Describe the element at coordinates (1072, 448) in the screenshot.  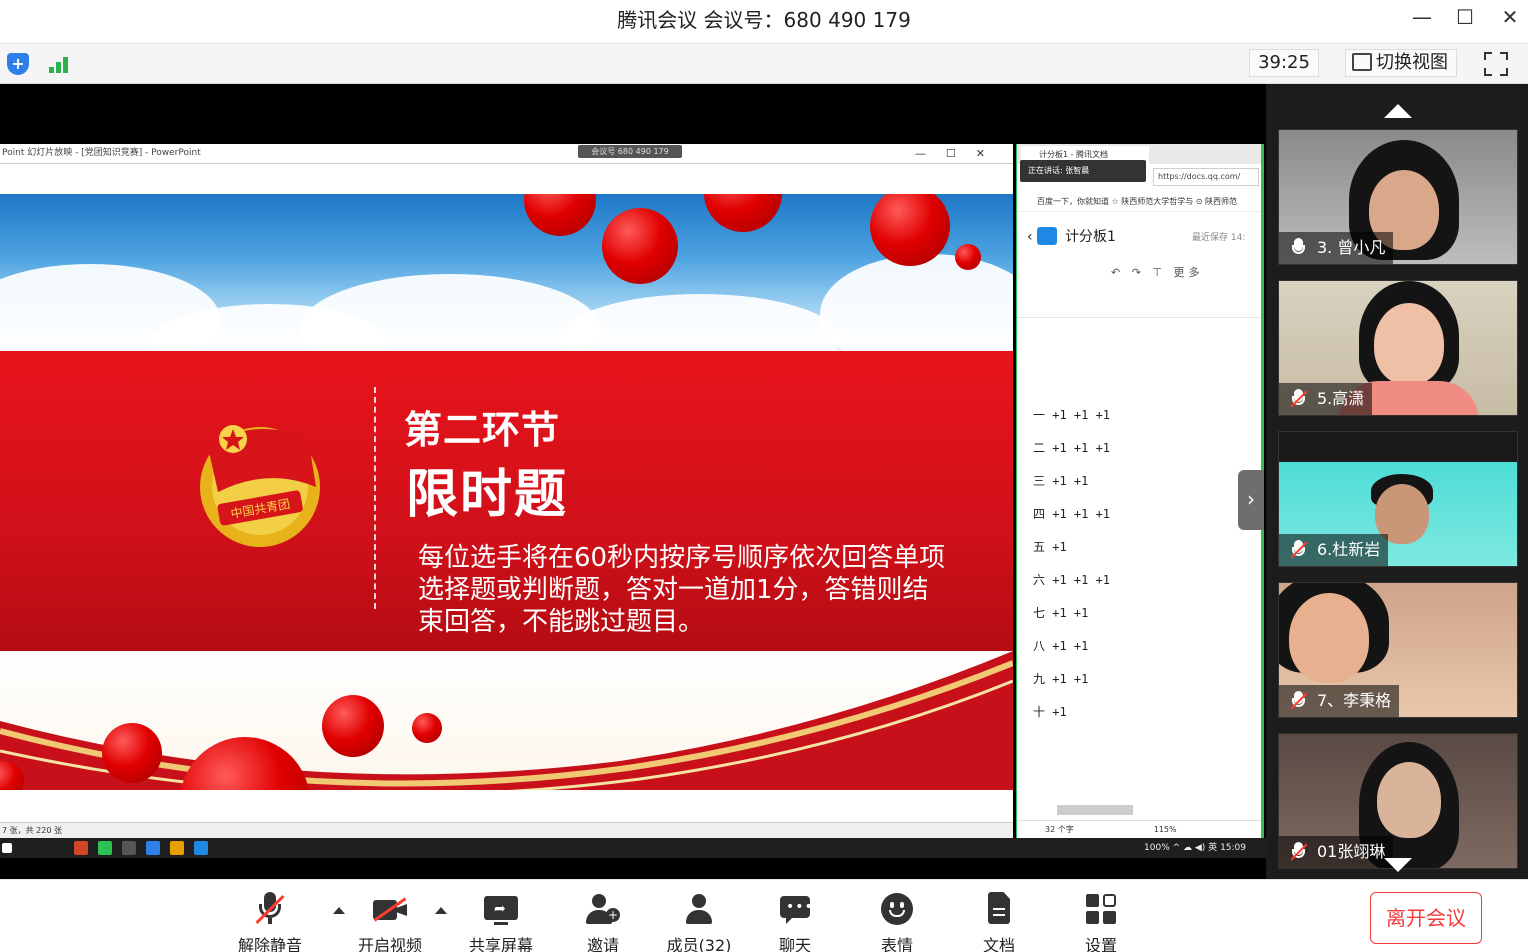
I see `score-line: 二 +1 +1 +1` at that location.